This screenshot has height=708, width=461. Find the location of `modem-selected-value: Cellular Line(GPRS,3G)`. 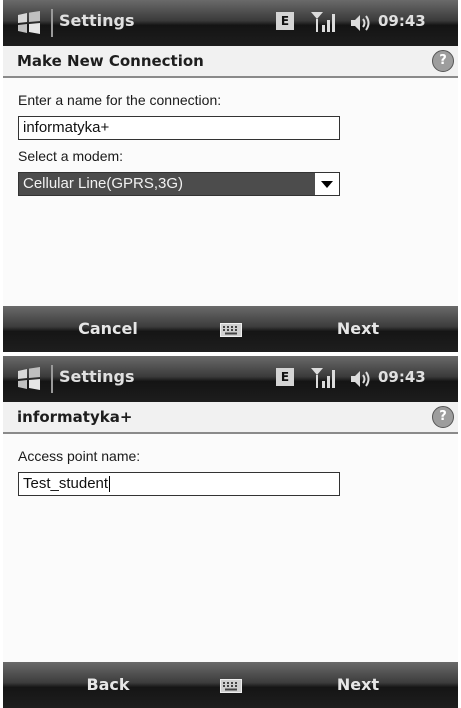

modem-selected-value: Cellular Line(GPRS,3G) is located at coordinates (167, 184).